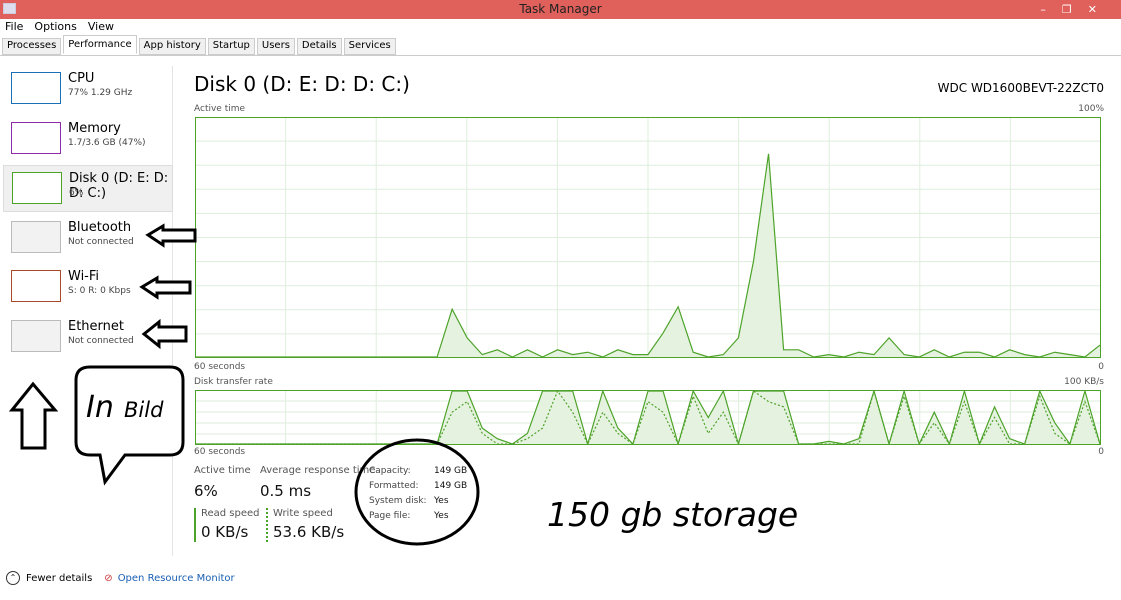 The image size is (1121, 600). I want to click on footer: ⌃ Fewer details ⊘ Open Resource Monitor, so click(120, 578).